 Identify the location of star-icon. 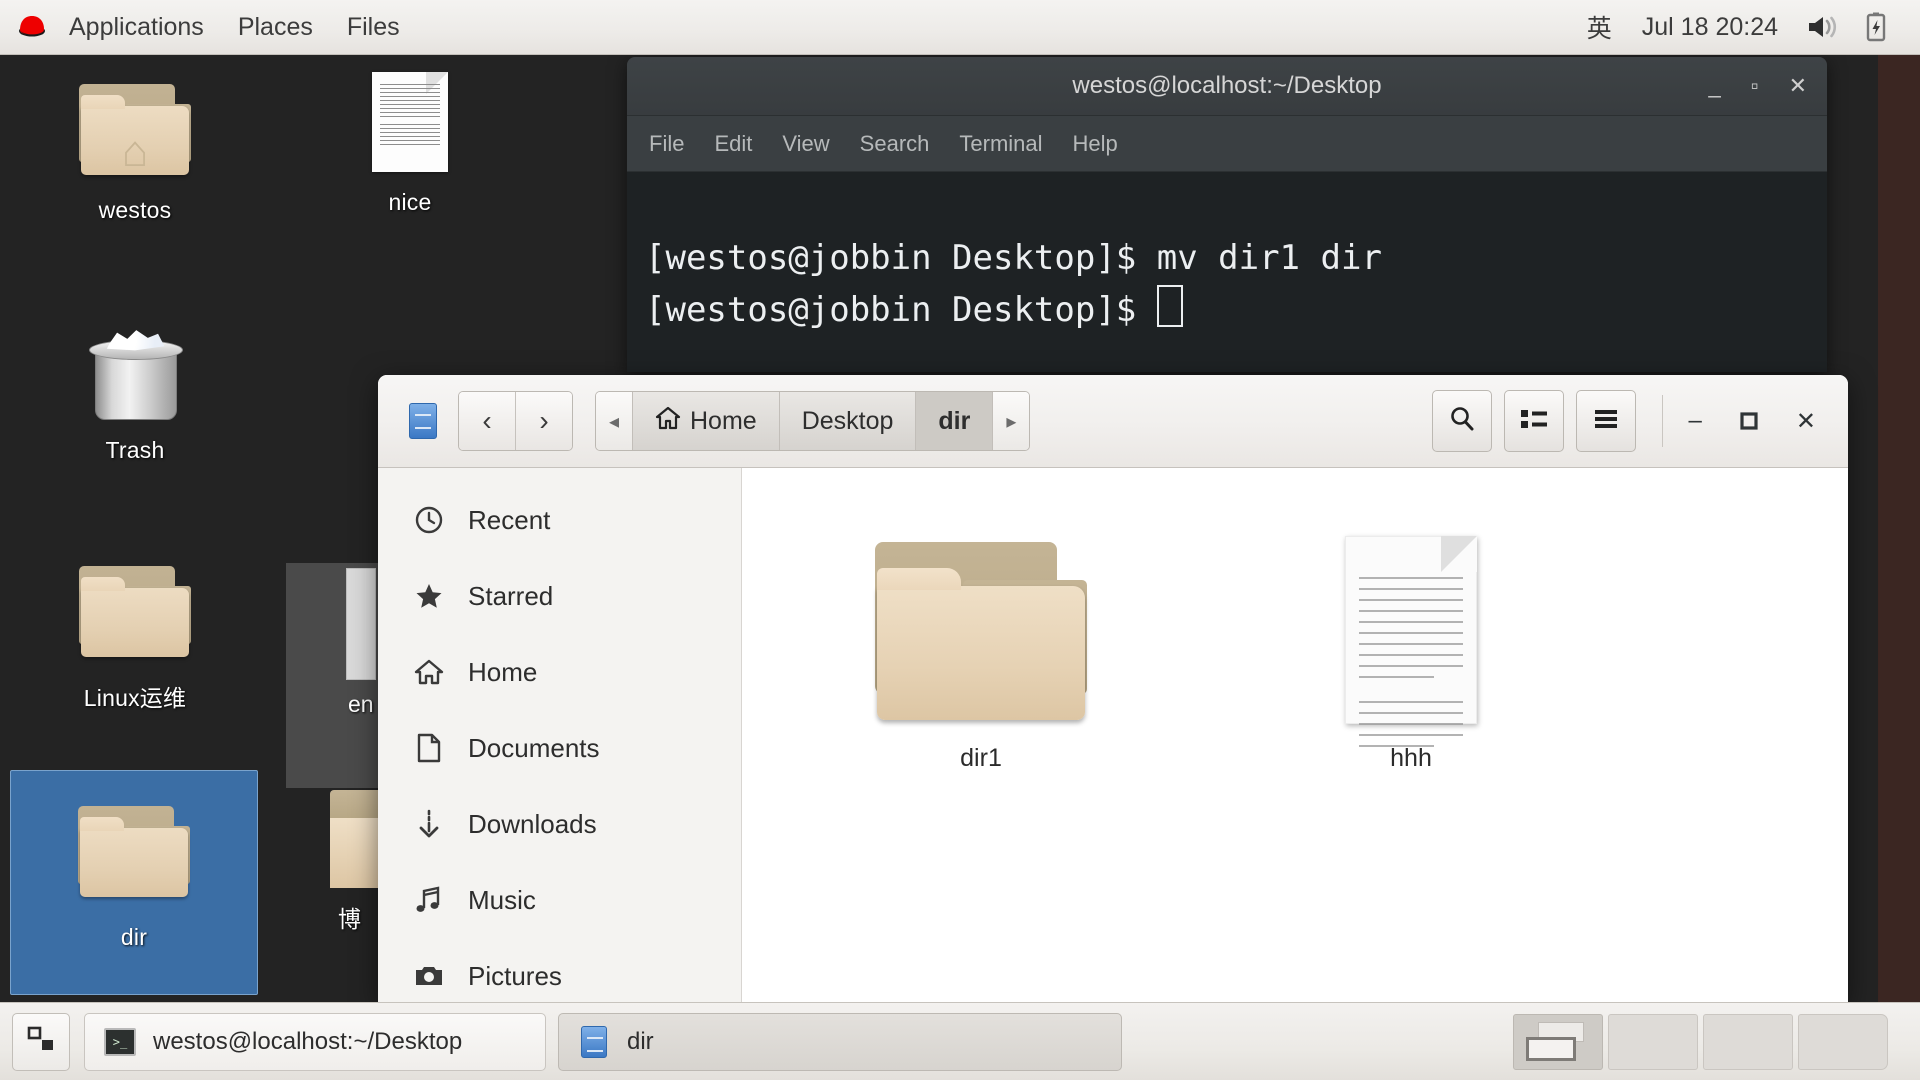
(429, 596).